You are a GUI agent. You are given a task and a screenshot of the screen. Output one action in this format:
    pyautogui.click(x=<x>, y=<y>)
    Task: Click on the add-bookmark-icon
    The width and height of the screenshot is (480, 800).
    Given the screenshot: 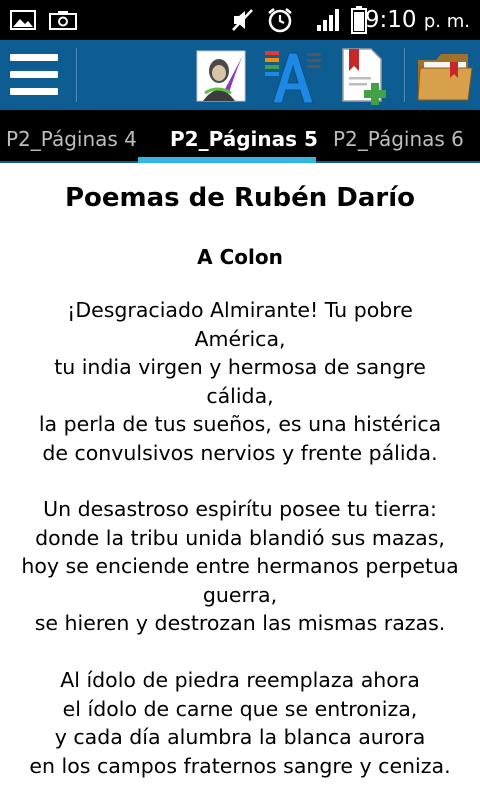 What is the action you would take?
    pyautogui.click(x=364, y=76)
    